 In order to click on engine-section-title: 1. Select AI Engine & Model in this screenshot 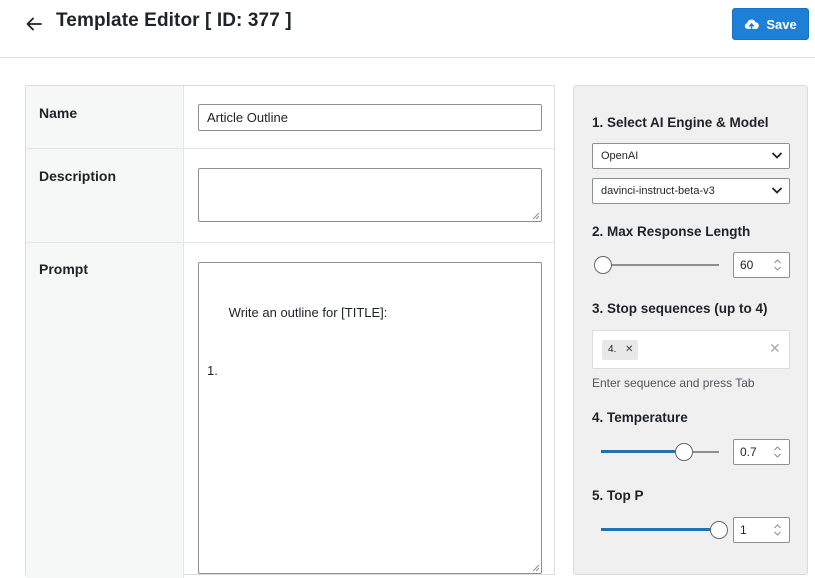, I will do `click(680, 122)`.